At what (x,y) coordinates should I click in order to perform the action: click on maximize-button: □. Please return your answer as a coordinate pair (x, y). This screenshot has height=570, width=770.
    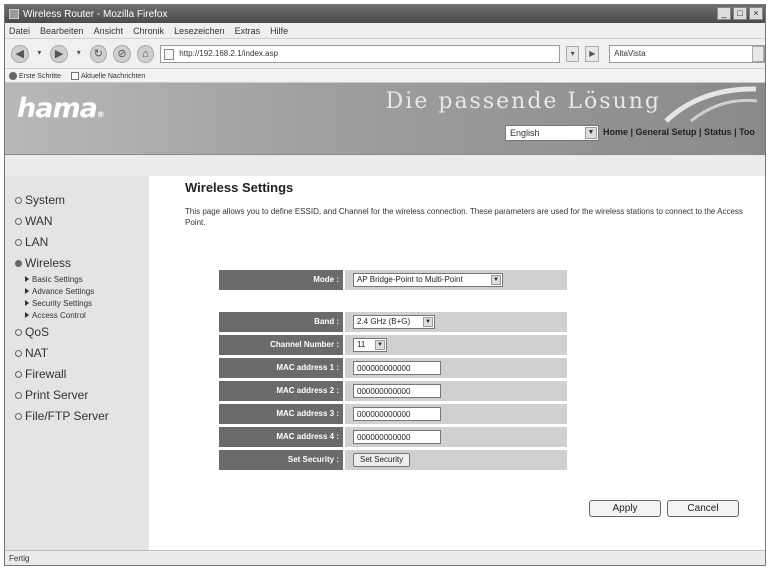
    Looking at the image, I should click on (740, 13).